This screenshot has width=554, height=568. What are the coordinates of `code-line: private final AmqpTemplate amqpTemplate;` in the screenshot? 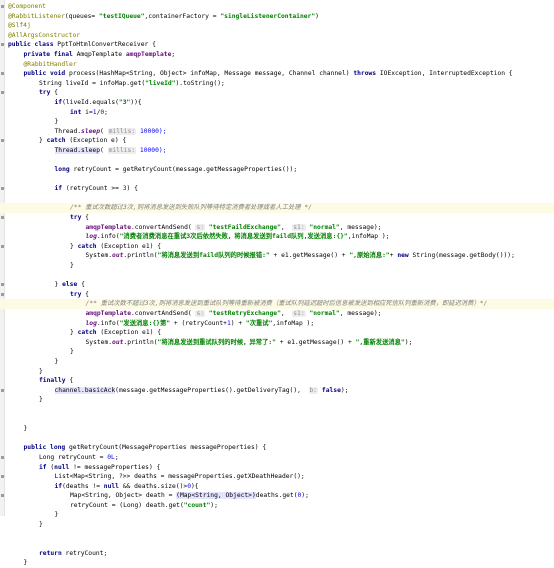 It's located at (277, 55).